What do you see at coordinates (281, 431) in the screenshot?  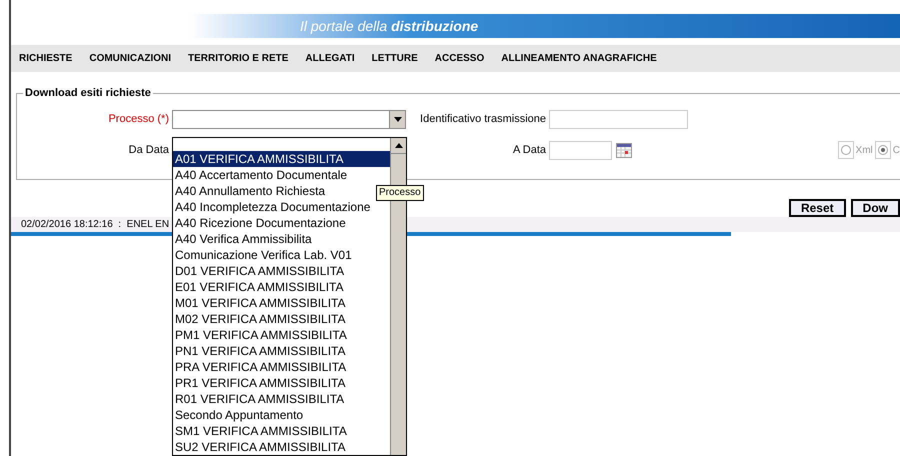 I see `dropdown-option: SM1 VERIFICA AMMISSIBILITA` at bounding box center [281, 431].